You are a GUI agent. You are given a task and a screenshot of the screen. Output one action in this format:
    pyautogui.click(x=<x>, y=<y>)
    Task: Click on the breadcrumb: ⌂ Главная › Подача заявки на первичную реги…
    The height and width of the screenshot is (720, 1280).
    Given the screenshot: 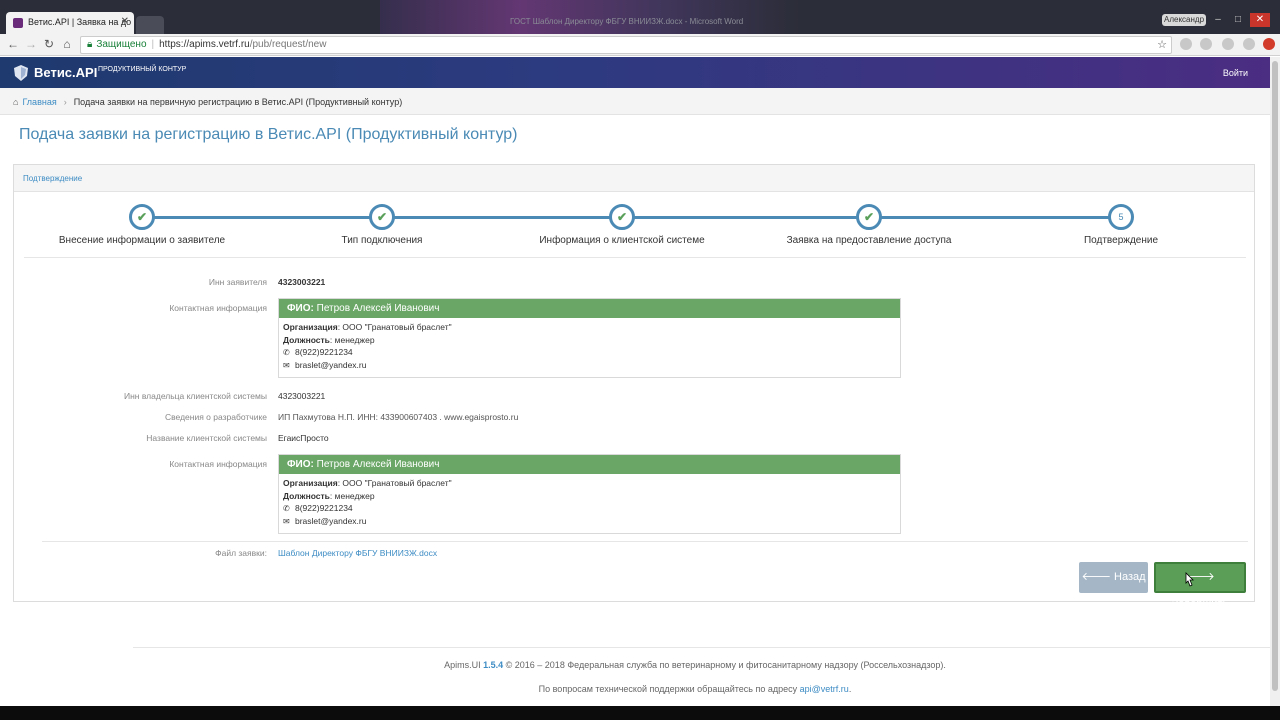 What is the action you would take?
    pyautogui.click(x=635, y=101)
    